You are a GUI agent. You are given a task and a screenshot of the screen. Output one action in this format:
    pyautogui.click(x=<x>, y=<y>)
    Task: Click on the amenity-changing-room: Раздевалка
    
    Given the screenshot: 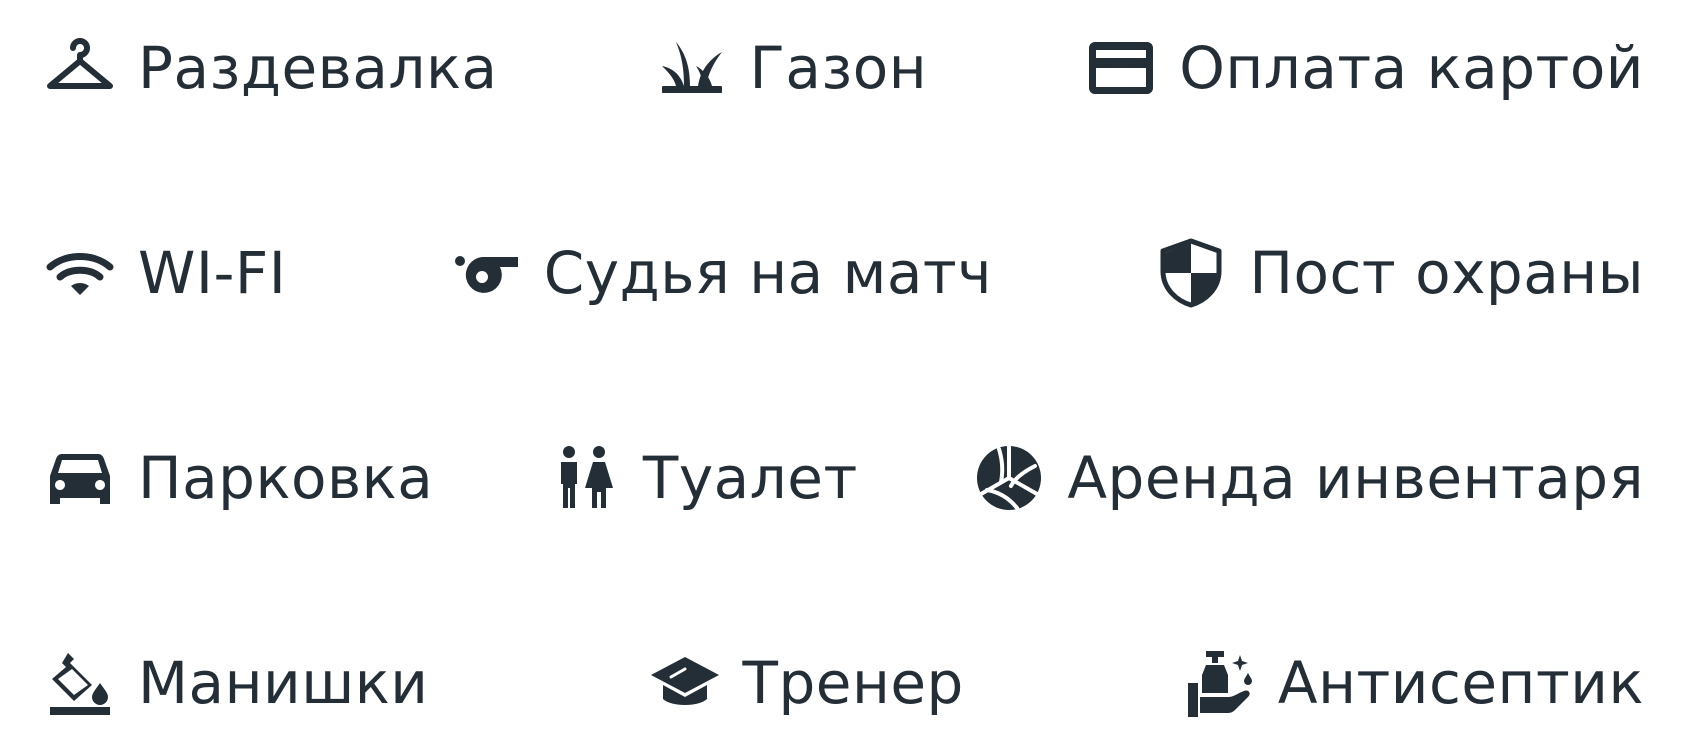 What is the action you would take?
    pyautogui.click(x=271, y=68)
    